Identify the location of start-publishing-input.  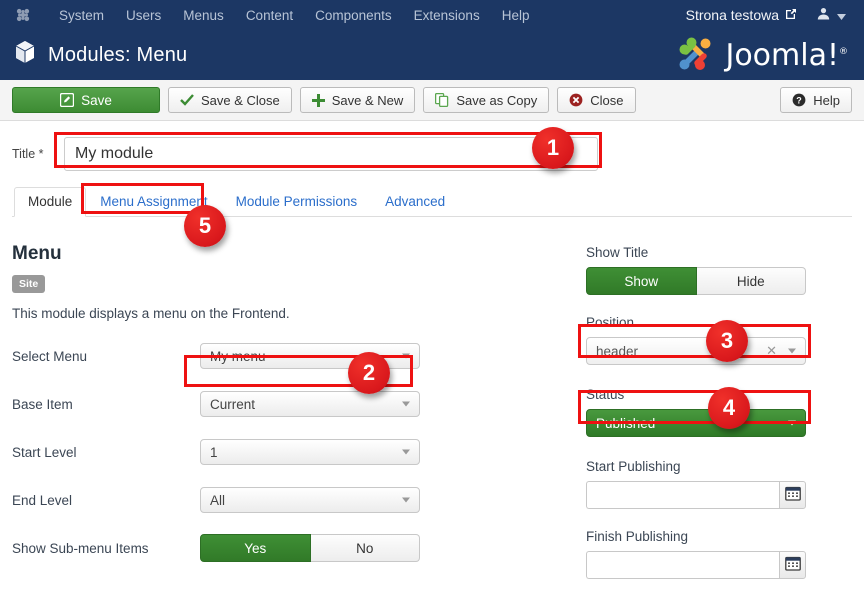
(682, 495).